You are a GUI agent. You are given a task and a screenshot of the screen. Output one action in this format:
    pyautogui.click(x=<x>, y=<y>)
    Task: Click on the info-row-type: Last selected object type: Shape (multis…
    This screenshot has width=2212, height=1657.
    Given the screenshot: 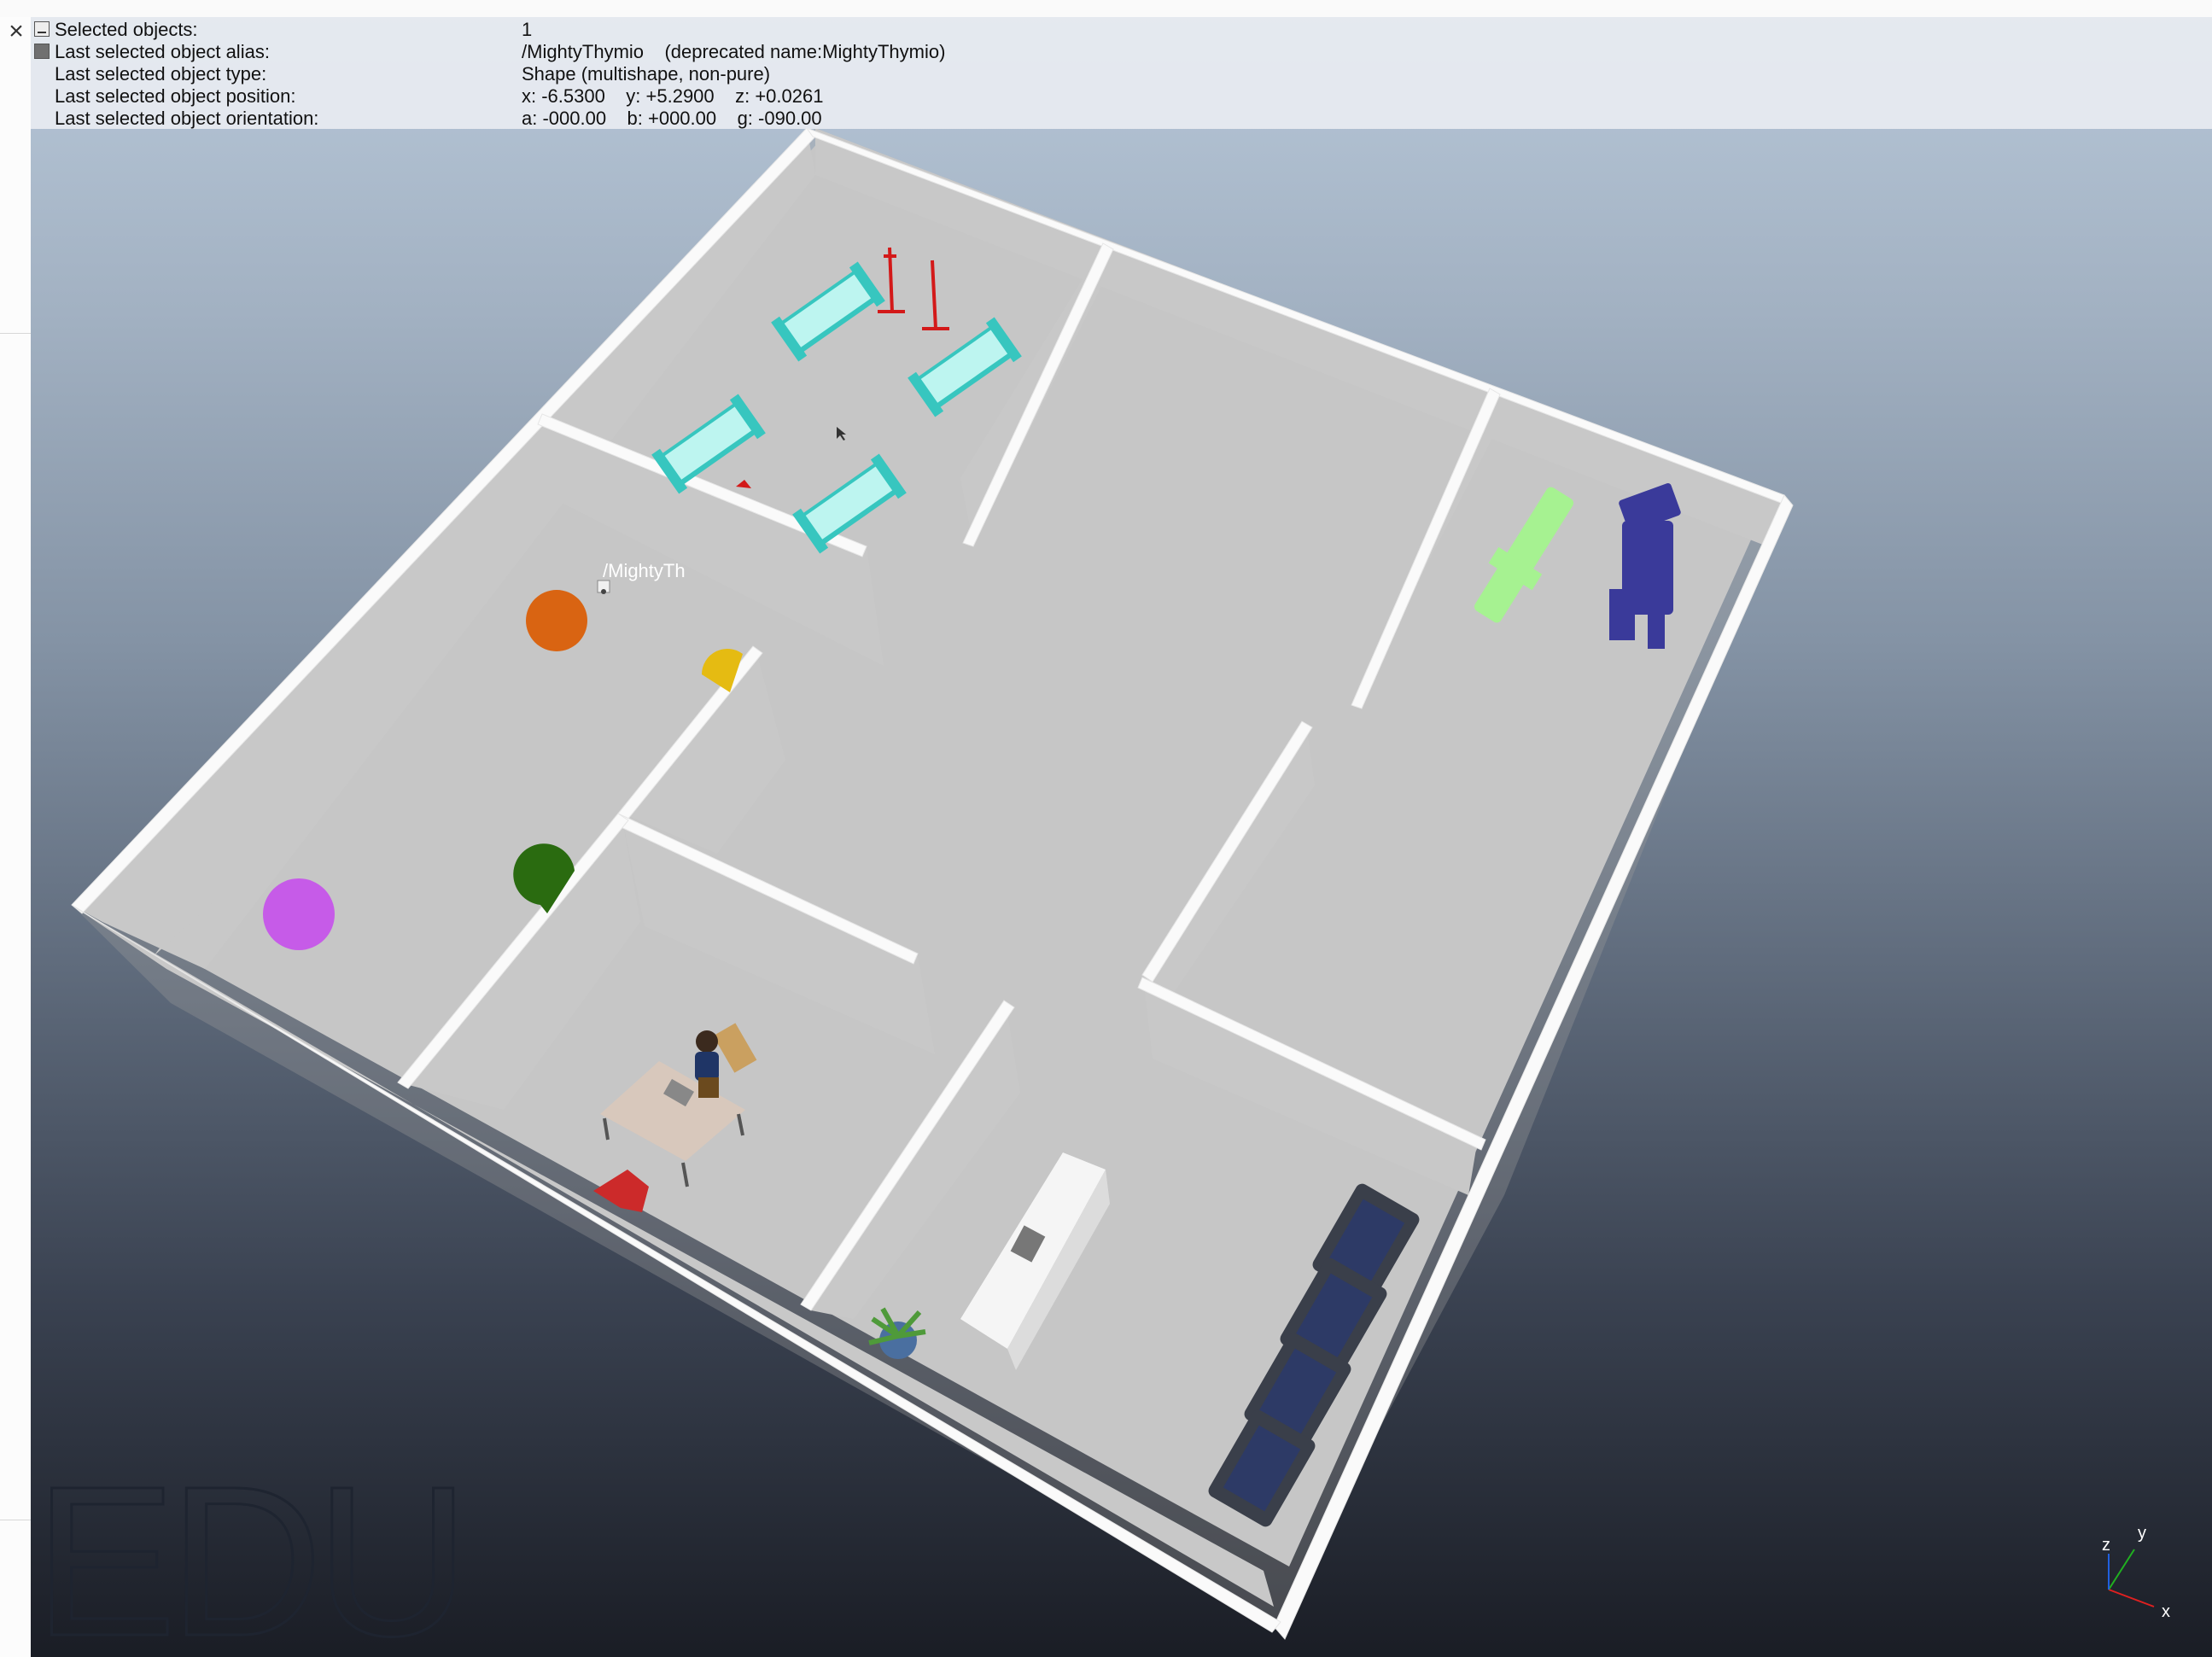 What is the action you would take?
    pyautogui.click(x=1122, y=74)
    